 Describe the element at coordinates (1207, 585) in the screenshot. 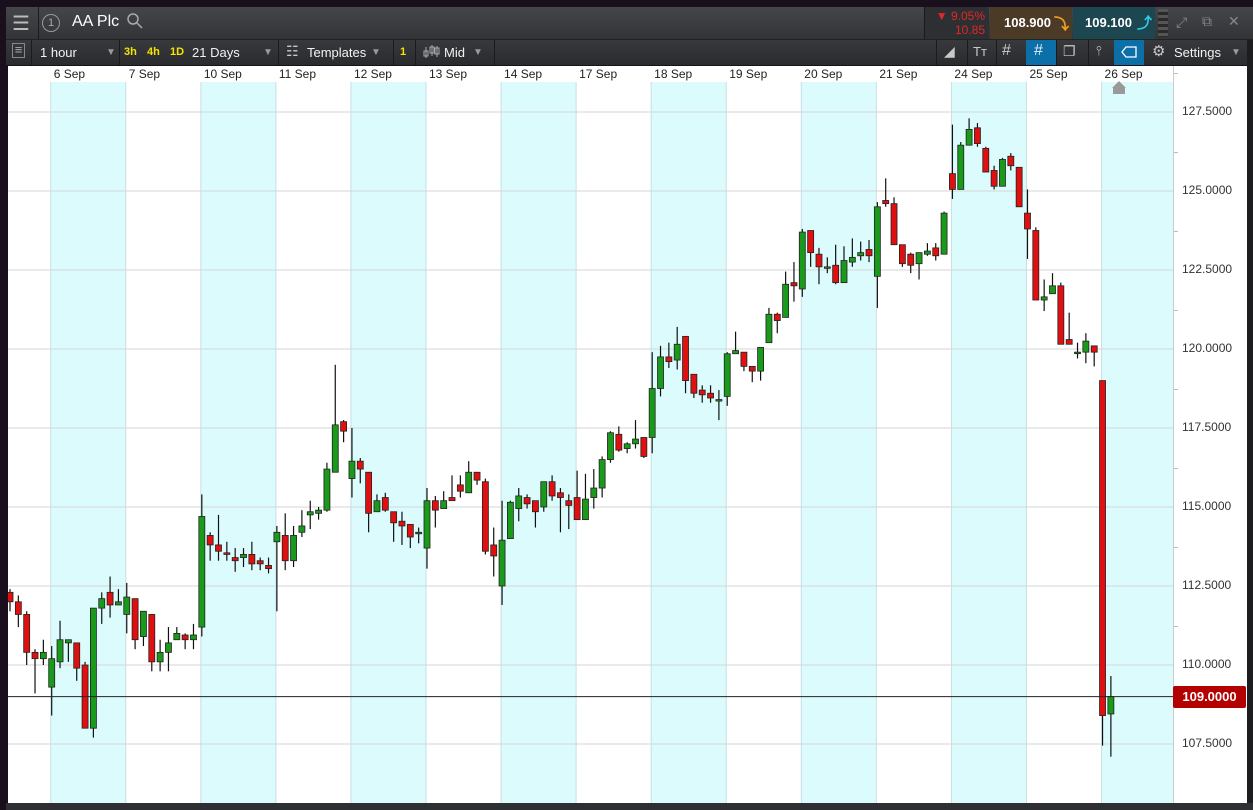

I see `price-tick-label: 112.5000` at that location.